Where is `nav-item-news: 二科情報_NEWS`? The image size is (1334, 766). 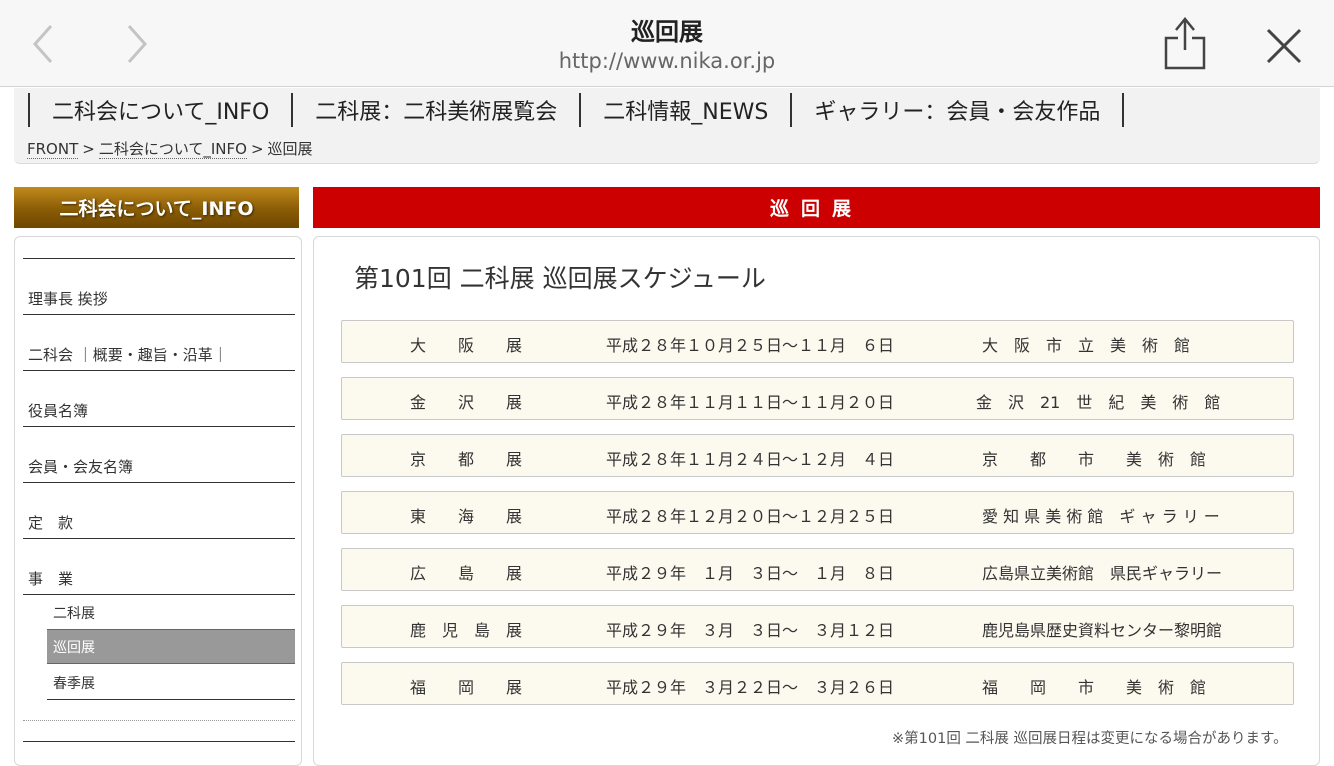 nav-item-news: 二科情報_NEWS is located at coordinates (685, 110).